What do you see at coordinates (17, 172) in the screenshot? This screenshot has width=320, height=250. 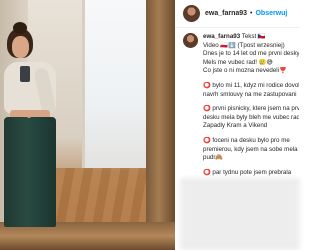 I see `pants-left-leg` at bounding box center [17, 172].